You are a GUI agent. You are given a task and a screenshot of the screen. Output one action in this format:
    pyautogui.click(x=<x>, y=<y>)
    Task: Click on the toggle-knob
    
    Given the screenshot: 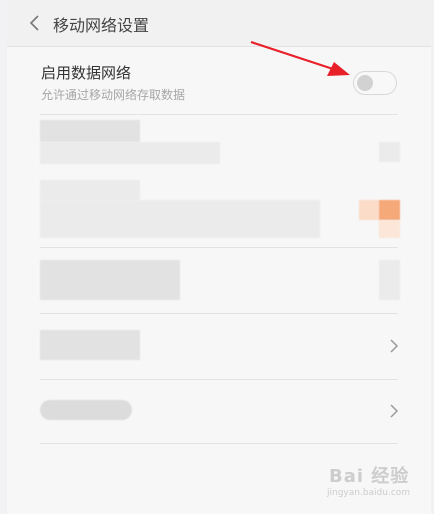 What is the action you would take?
    pyautogui.click(x=365, y=83)
    